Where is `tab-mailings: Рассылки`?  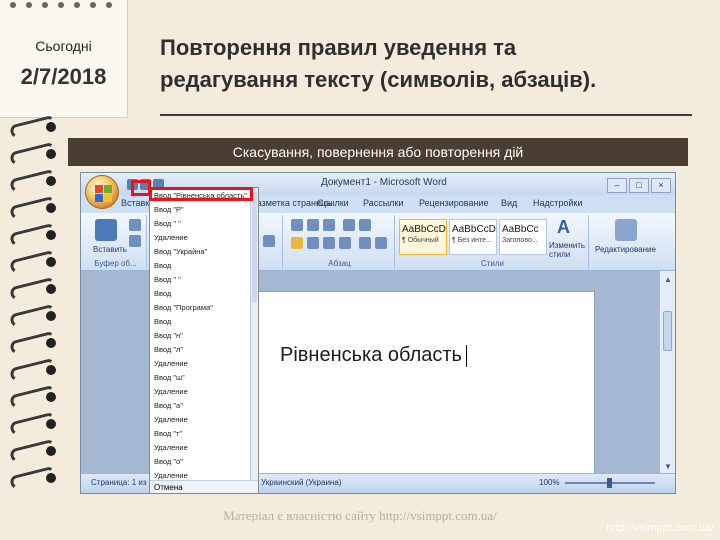
tab-mailings: Рассылки is located at coordinates (383, 203).